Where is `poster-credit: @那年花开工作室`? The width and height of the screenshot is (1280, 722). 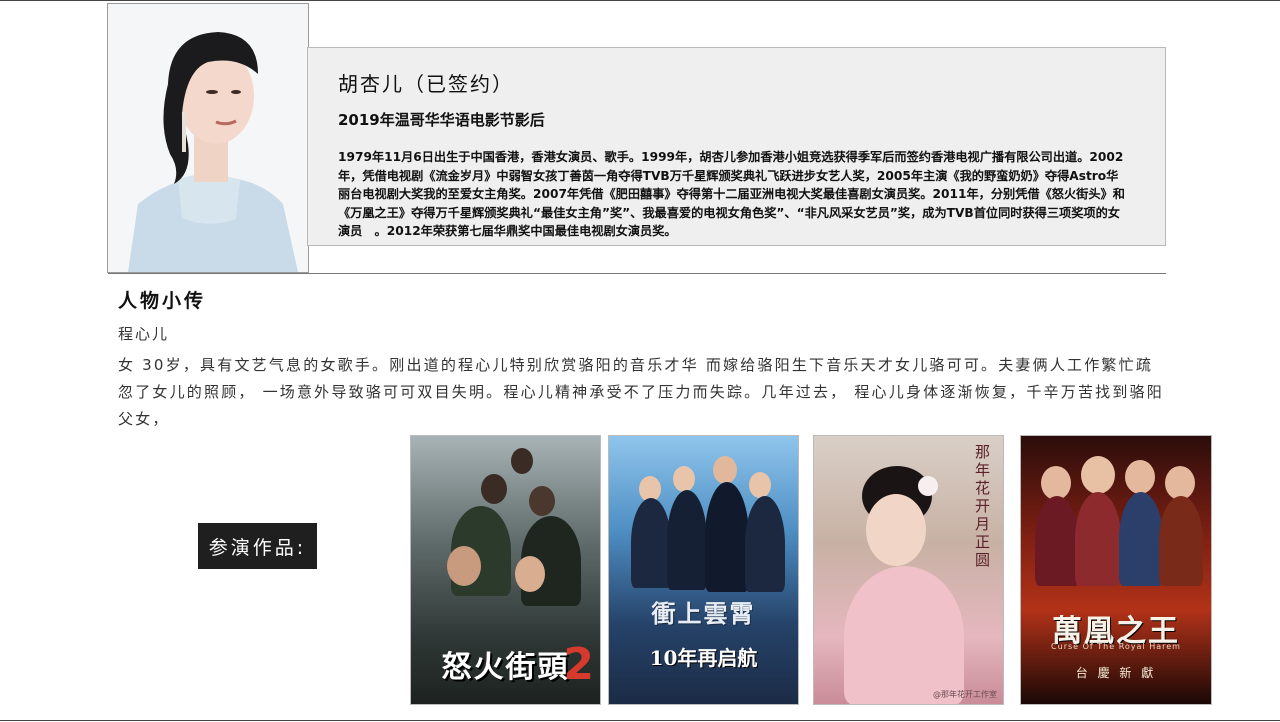
poster-credit: @那年花开工作室 is located at coordinates (965, 694).